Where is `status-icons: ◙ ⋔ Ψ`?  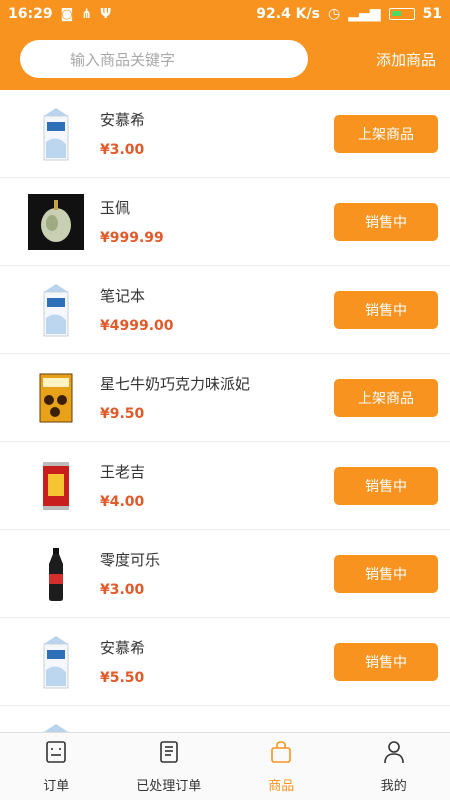 status-icons: ◙ ⋔ Ψ is located at coordinates (86, 14).